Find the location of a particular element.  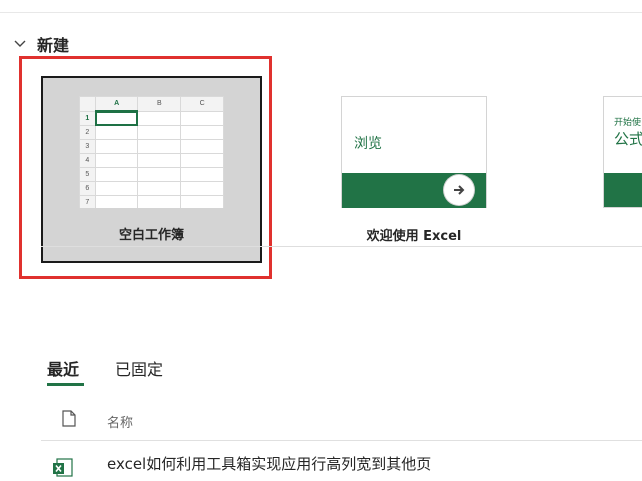

row-header-3: 3 is located at coordinates (87, 146).